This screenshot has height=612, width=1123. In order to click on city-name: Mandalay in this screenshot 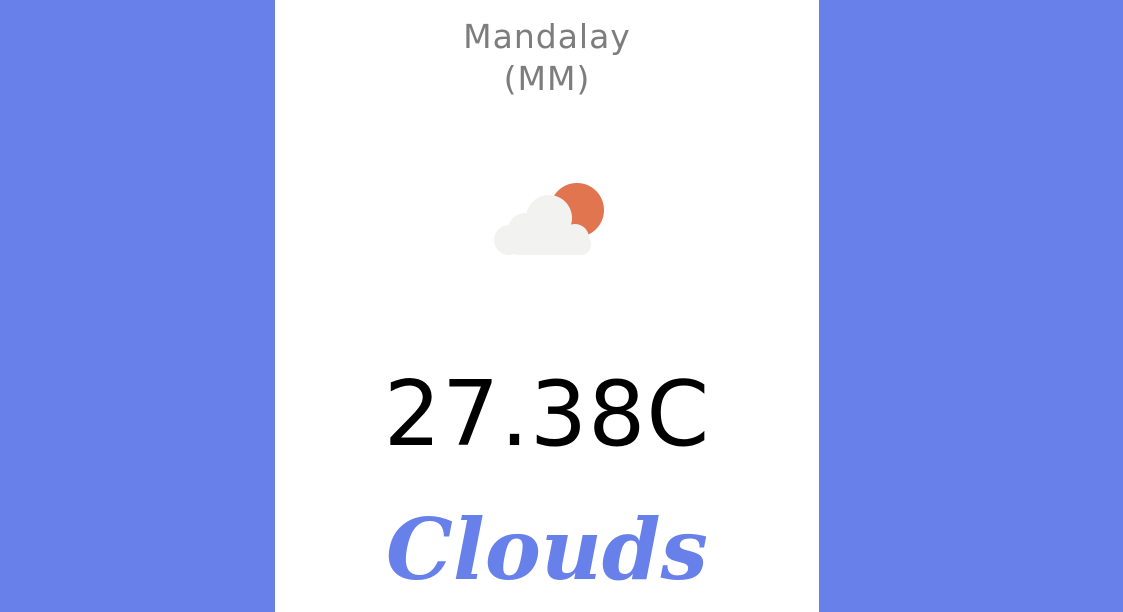, I will do `click(547, 36)`.